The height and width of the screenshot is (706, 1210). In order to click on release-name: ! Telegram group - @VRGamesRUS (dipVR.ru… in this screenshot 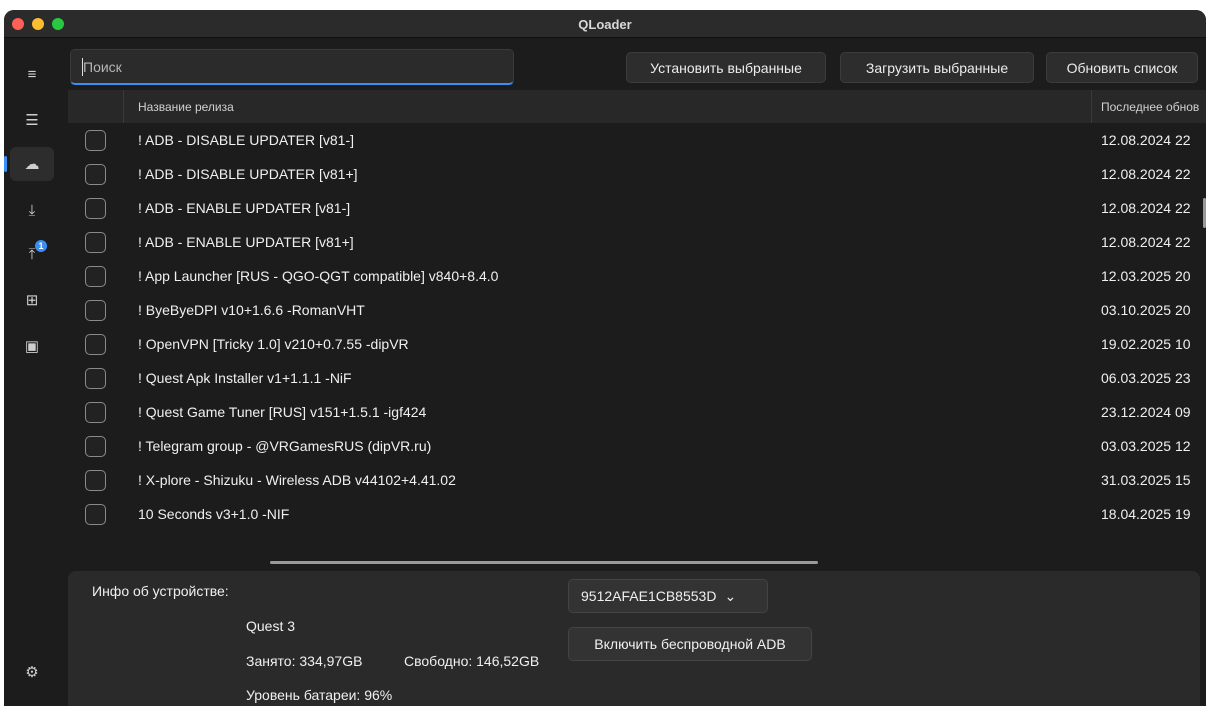, I will do `click(285, 446)`.